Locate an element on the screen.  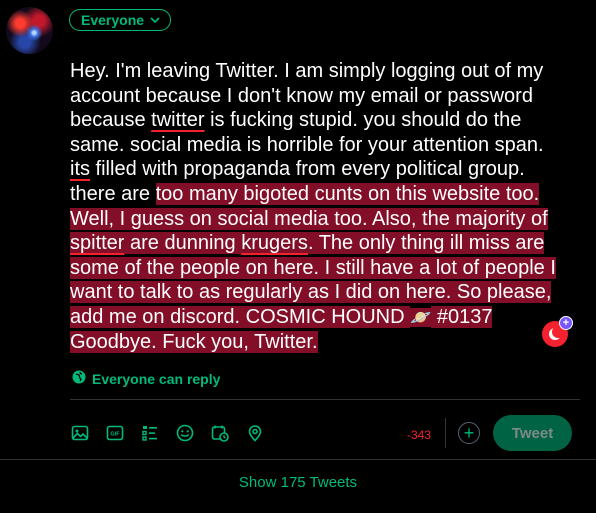
globe-icon is located at coordinates (79, 378).